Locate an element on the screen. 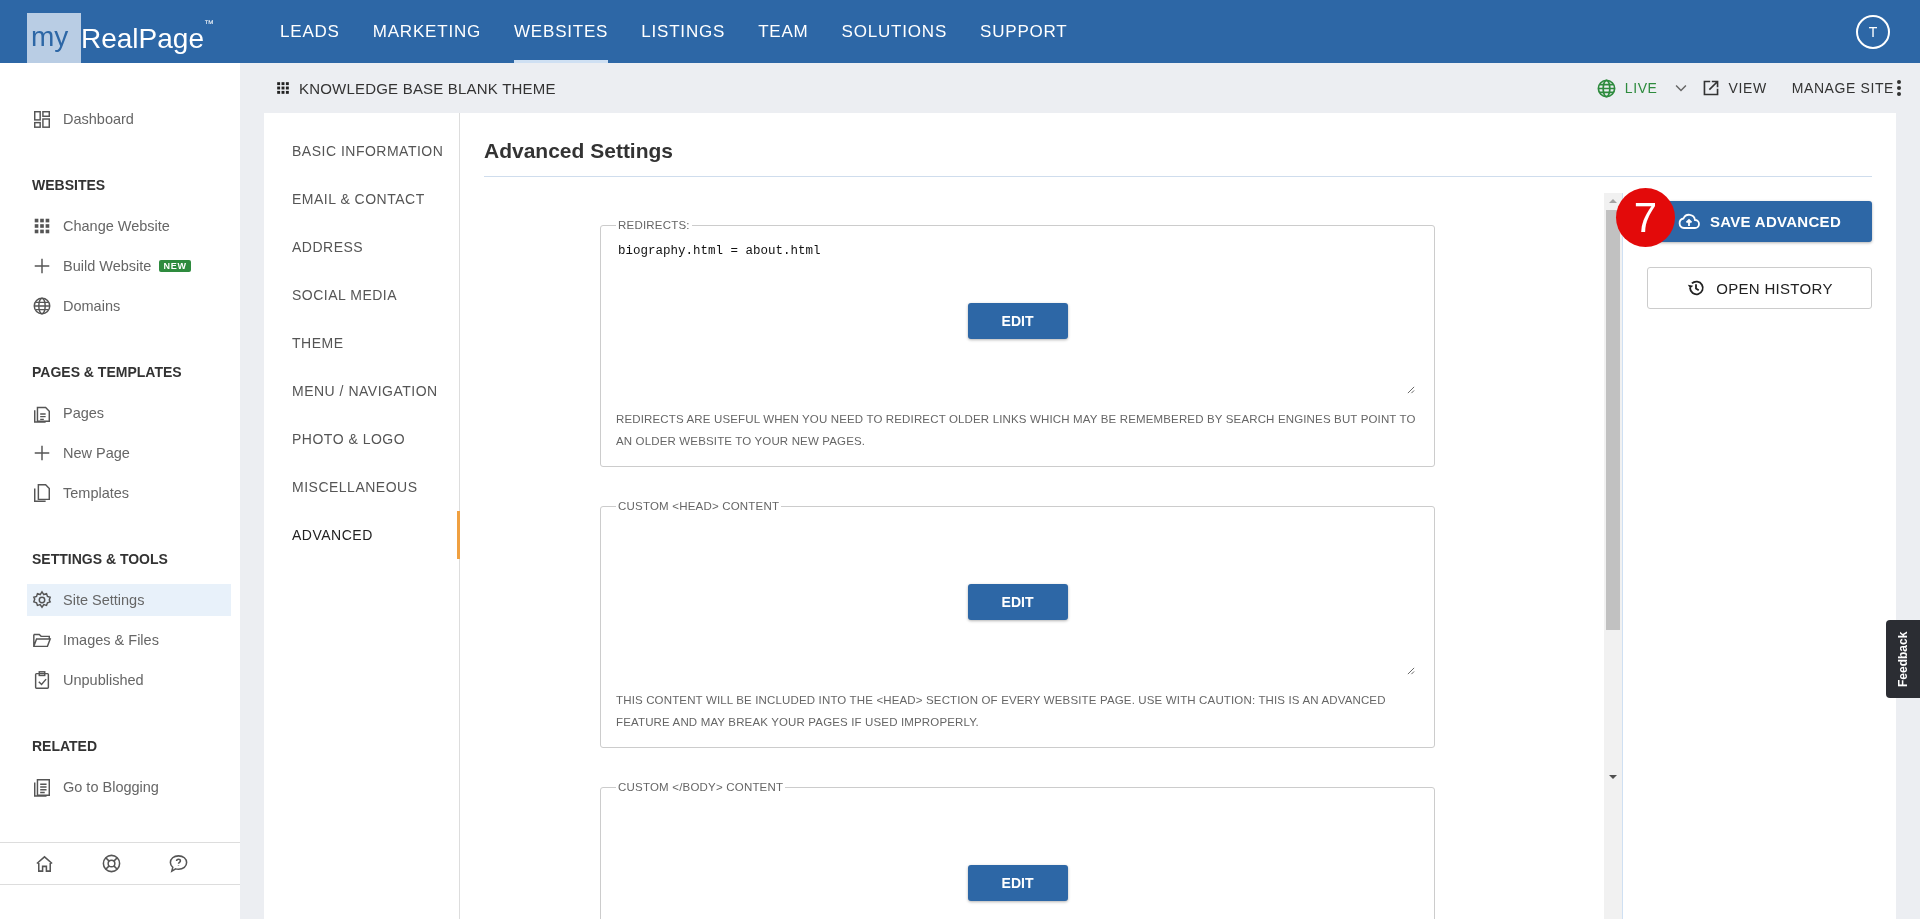 The width and height of the screenshot is (1920, 919). site-name: KNOWLEDGE BASE BLANK THEME is located at coordinates (427, 88).